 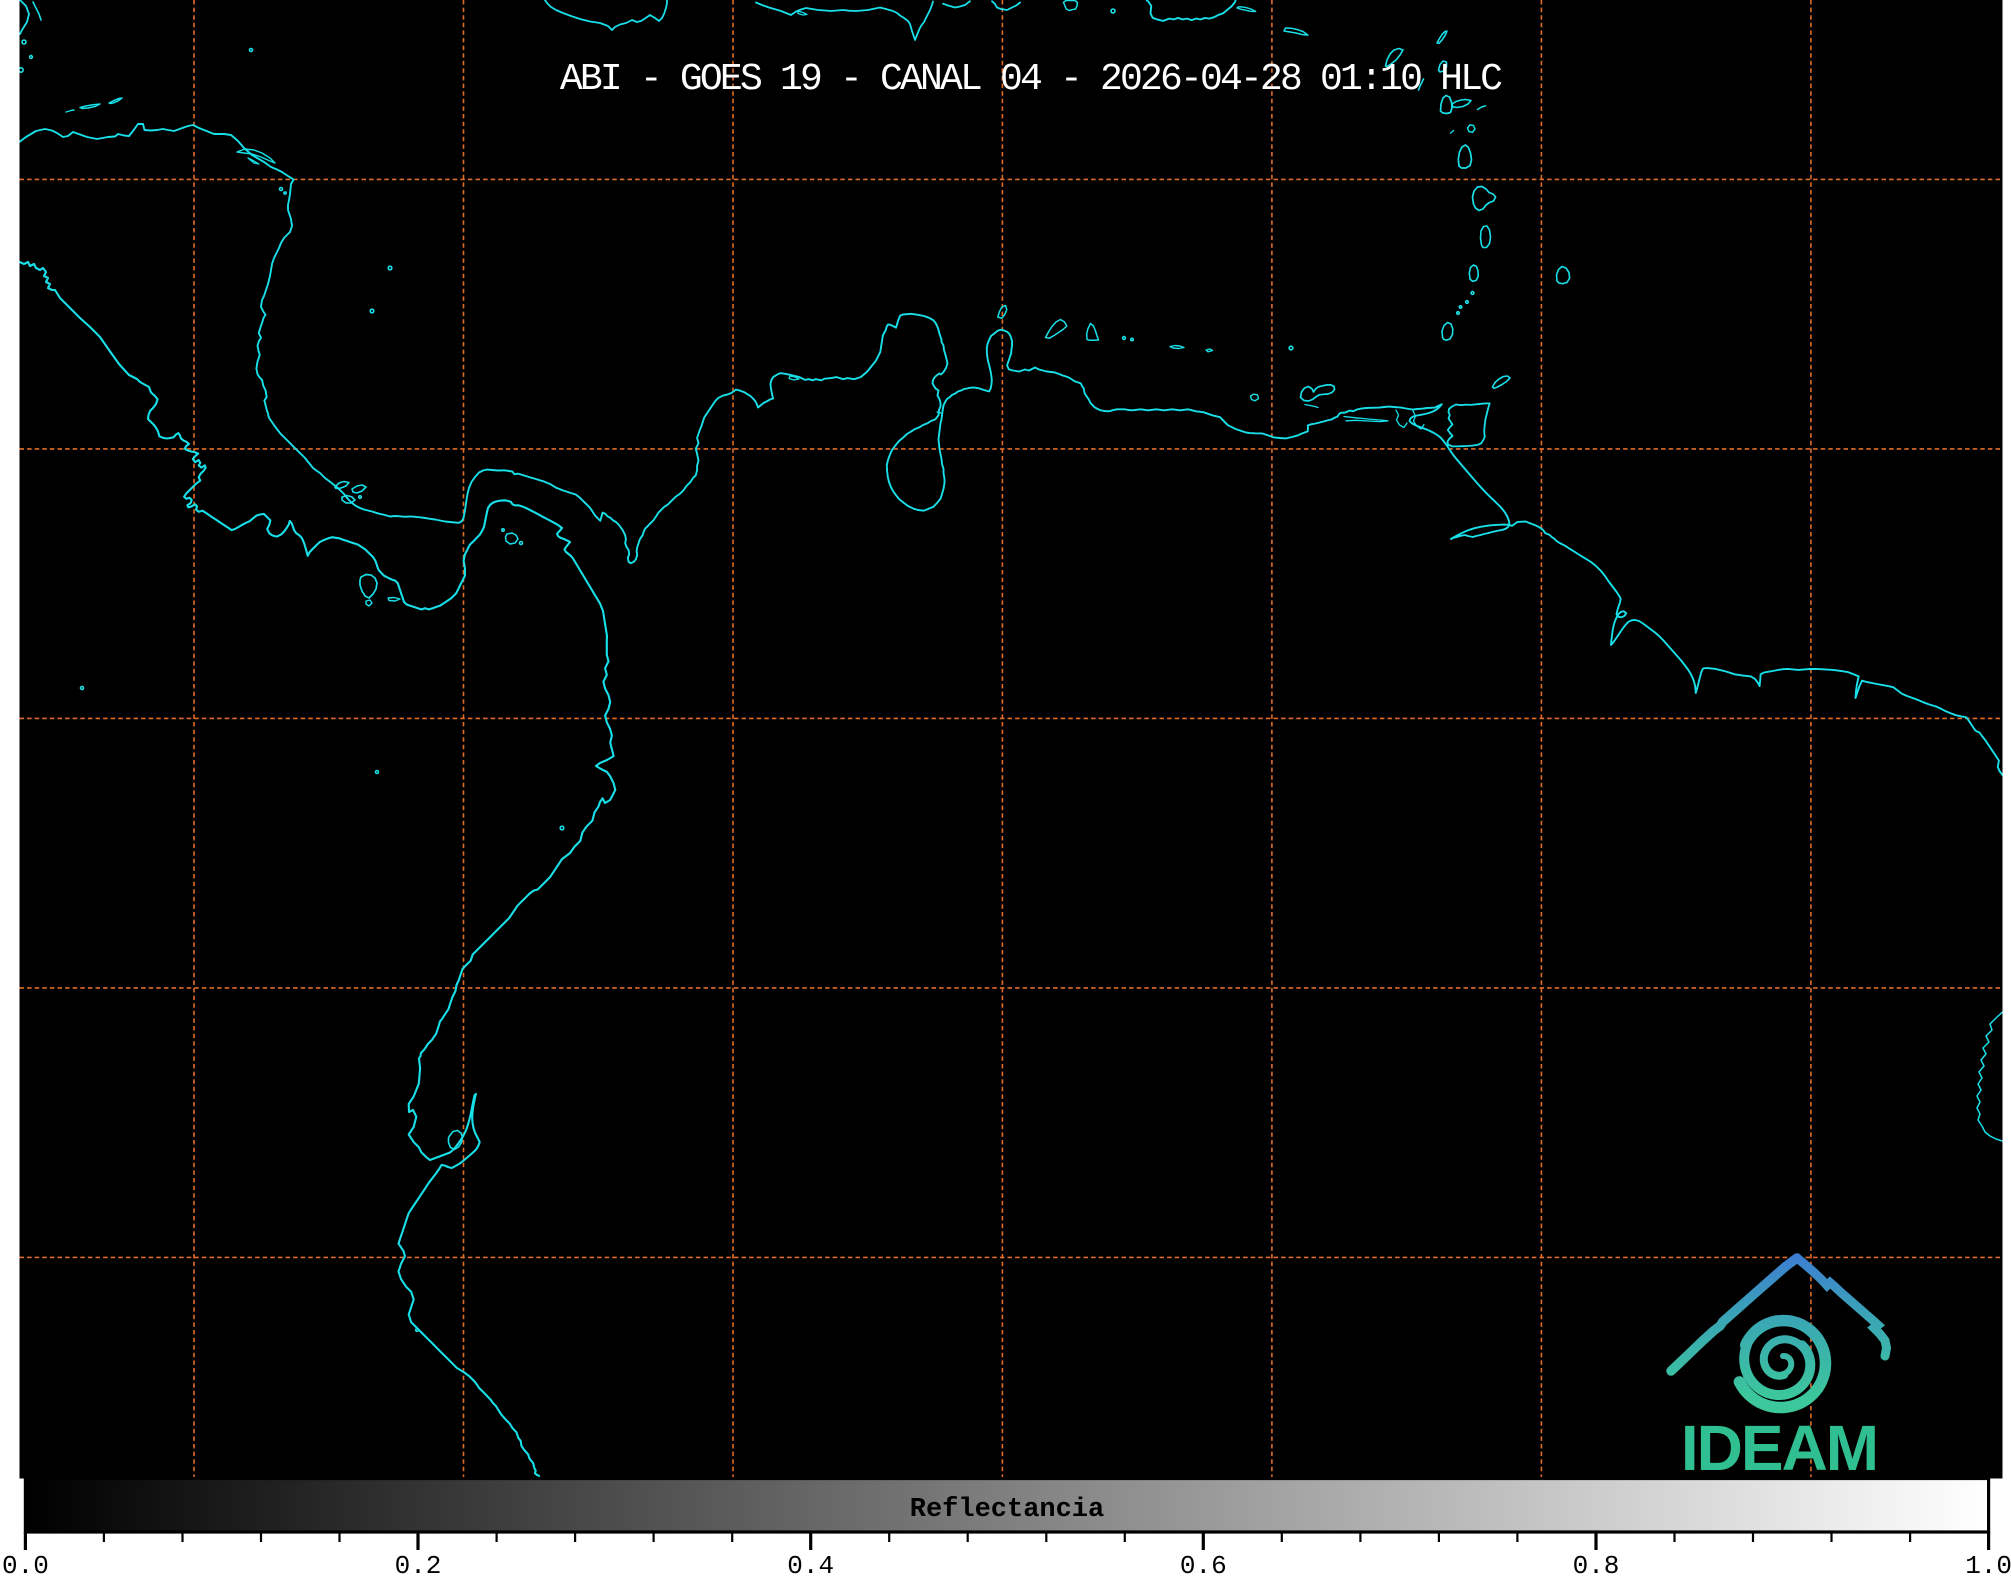 I want to click on svg-text: 0.0, so click(x=25, y=1564).